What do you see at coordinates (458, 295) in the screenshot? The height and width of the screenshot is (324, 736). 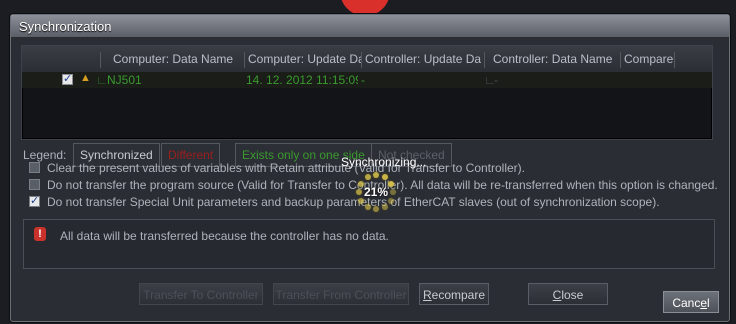 I see `recompare-label: ecompare` at bounding box center [458, 295].